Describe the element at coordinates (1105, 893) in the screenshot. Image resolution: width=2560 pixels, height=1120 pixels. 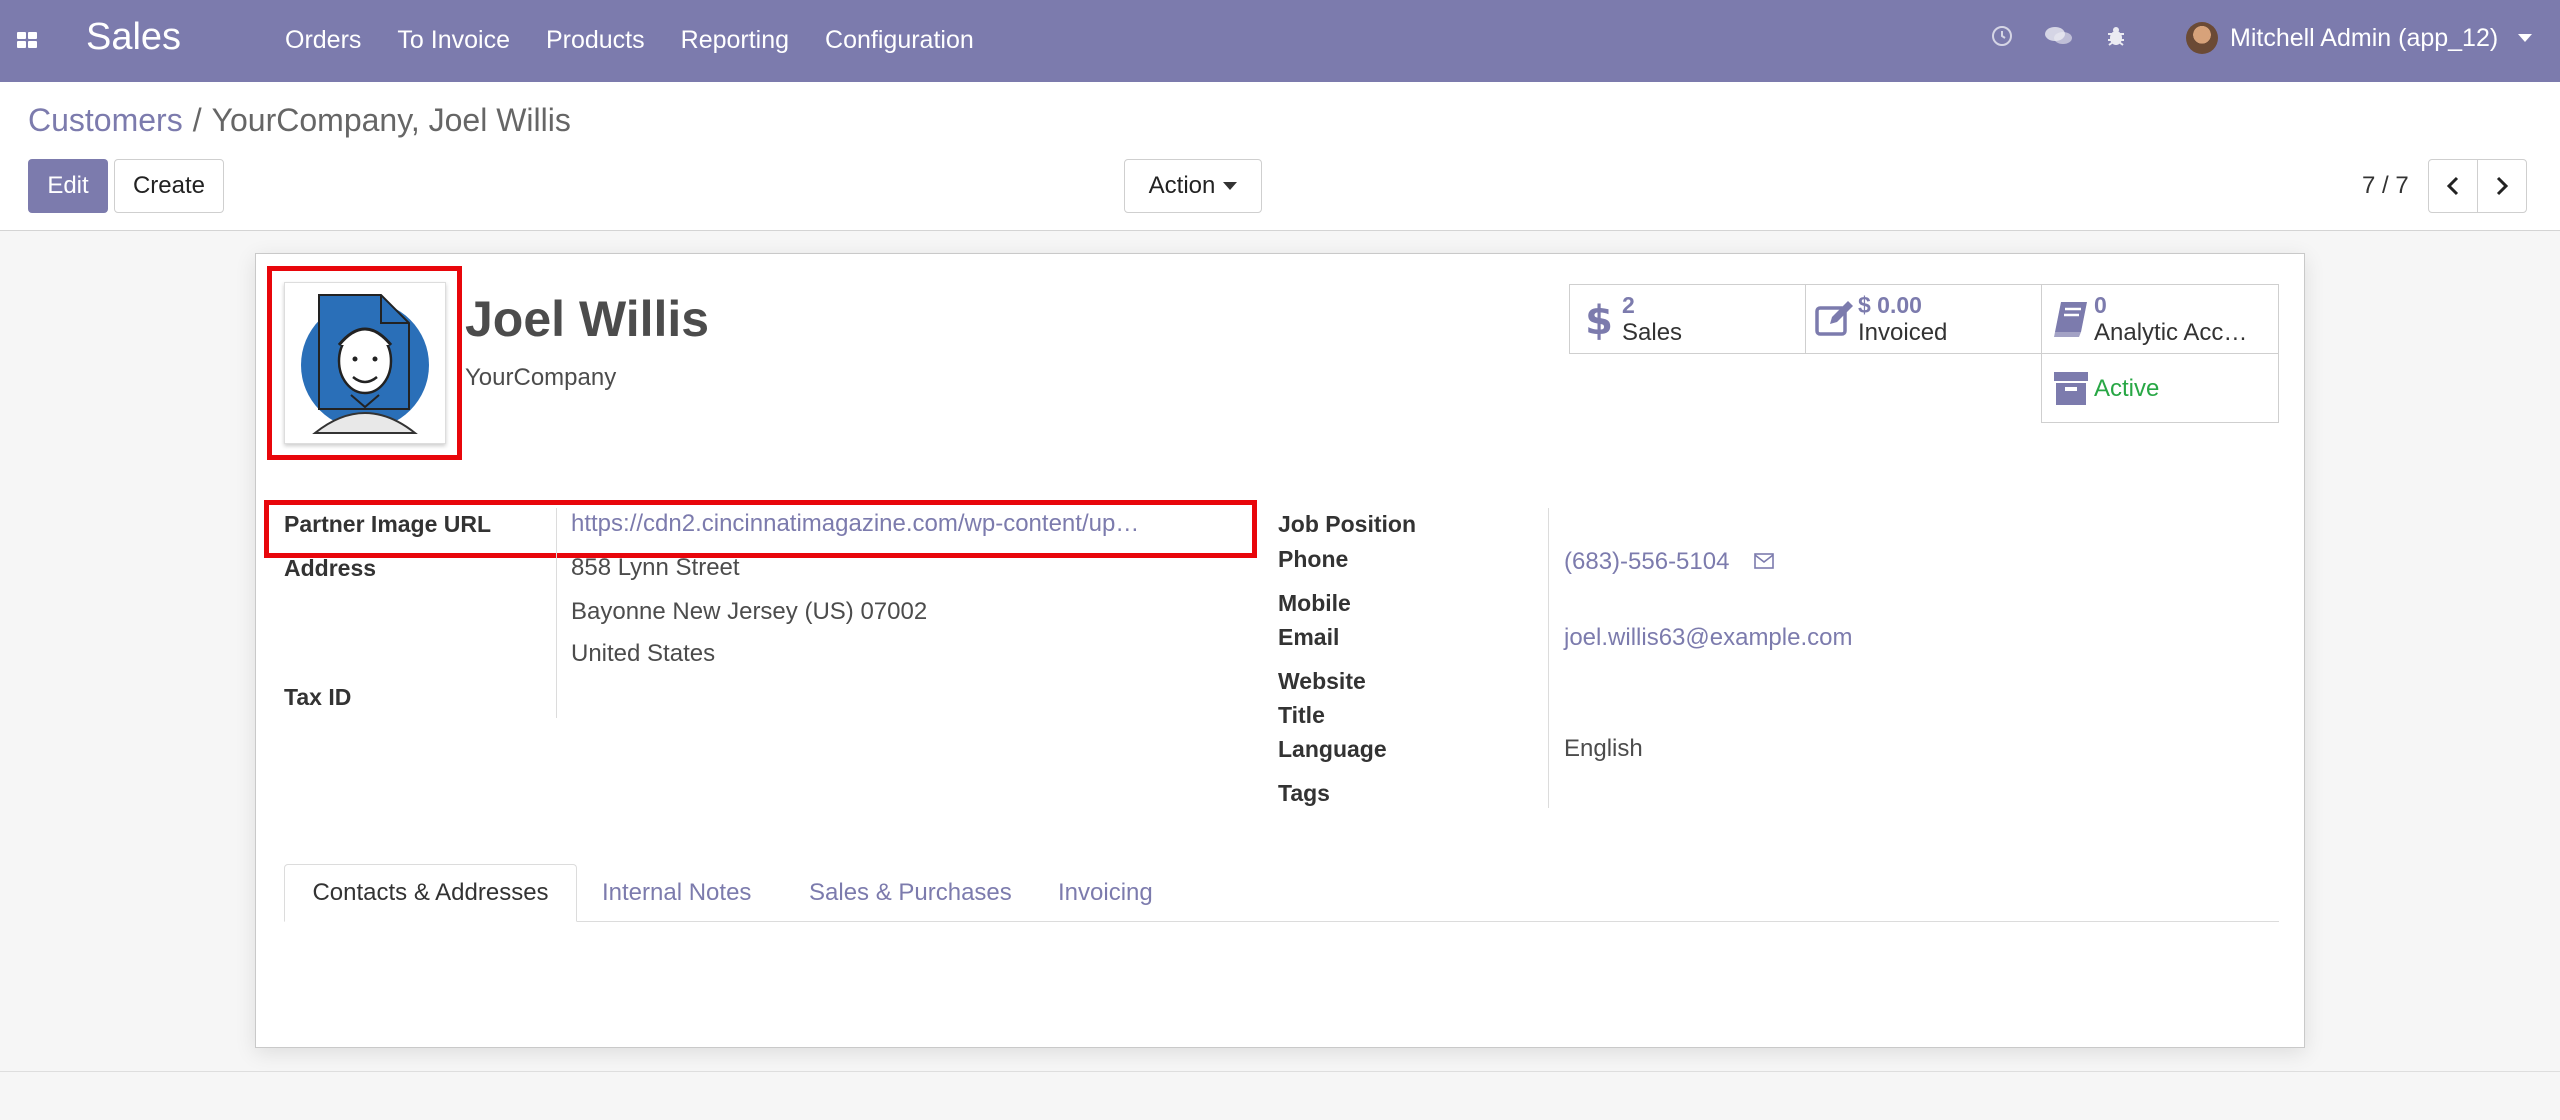
I see `tab-invoicing: Invoicing` at that location.